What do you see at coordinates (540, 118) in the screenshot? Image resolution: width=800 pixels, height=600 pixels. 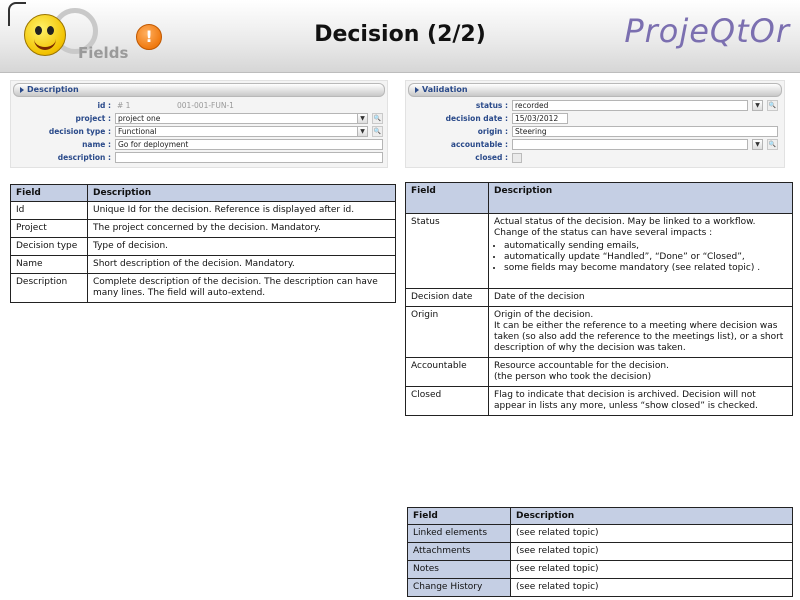 I see `decision-date-input: 15/03/2012` at bounding box center [540, 118].